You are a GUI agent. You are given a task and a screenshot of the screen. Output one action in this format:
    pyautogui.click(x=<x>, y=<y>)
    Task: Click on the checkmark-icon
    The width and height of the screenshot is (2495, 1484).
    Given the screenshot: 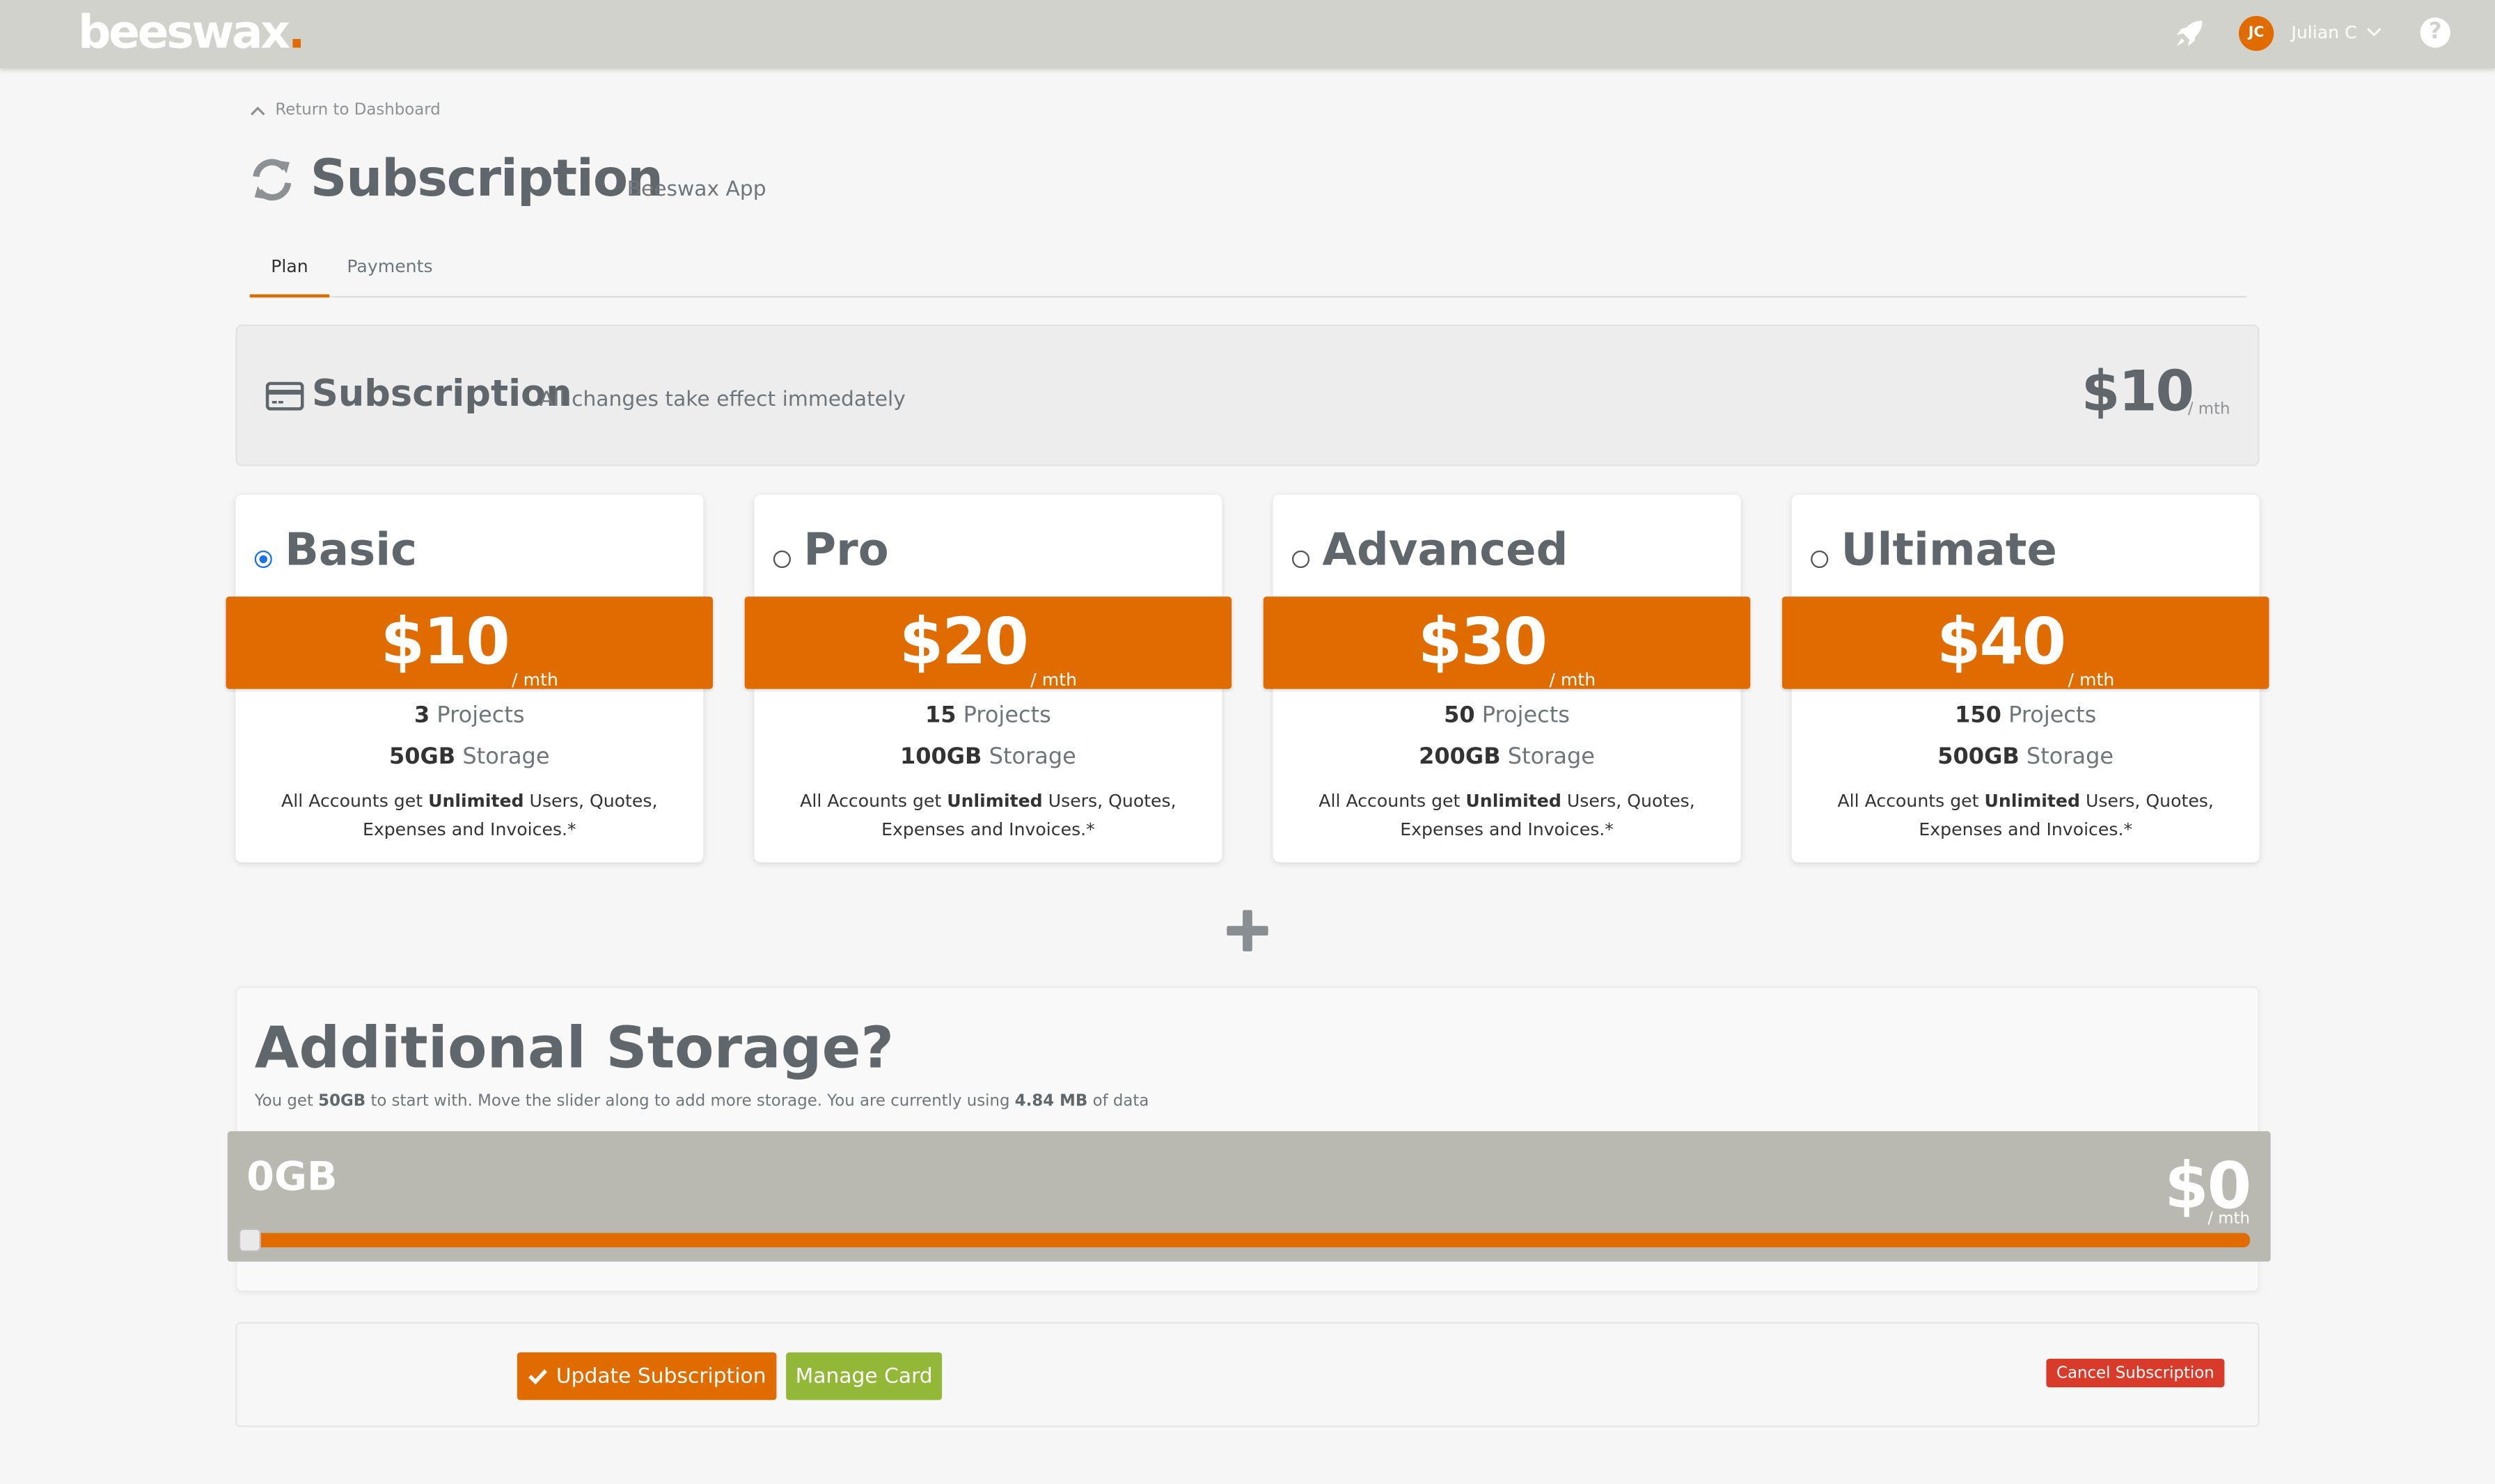 What is the action you would take?
    pyautogui.click(x=537, y=1377)
    